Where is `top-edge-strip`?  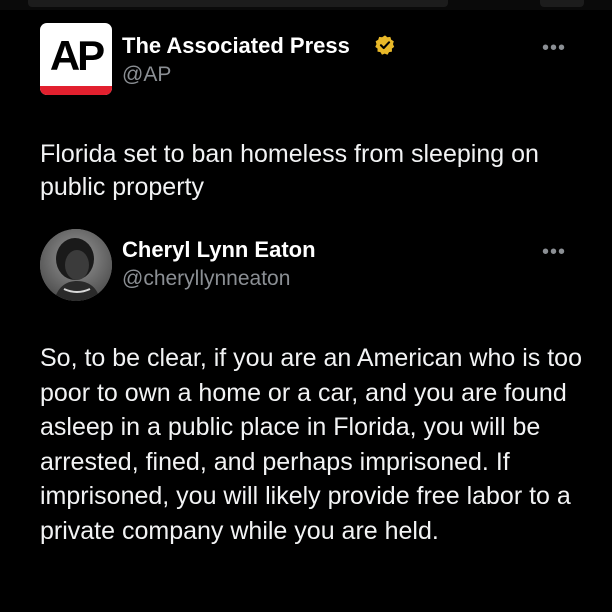
top-edge-strip is located at coordinates (306, 5).